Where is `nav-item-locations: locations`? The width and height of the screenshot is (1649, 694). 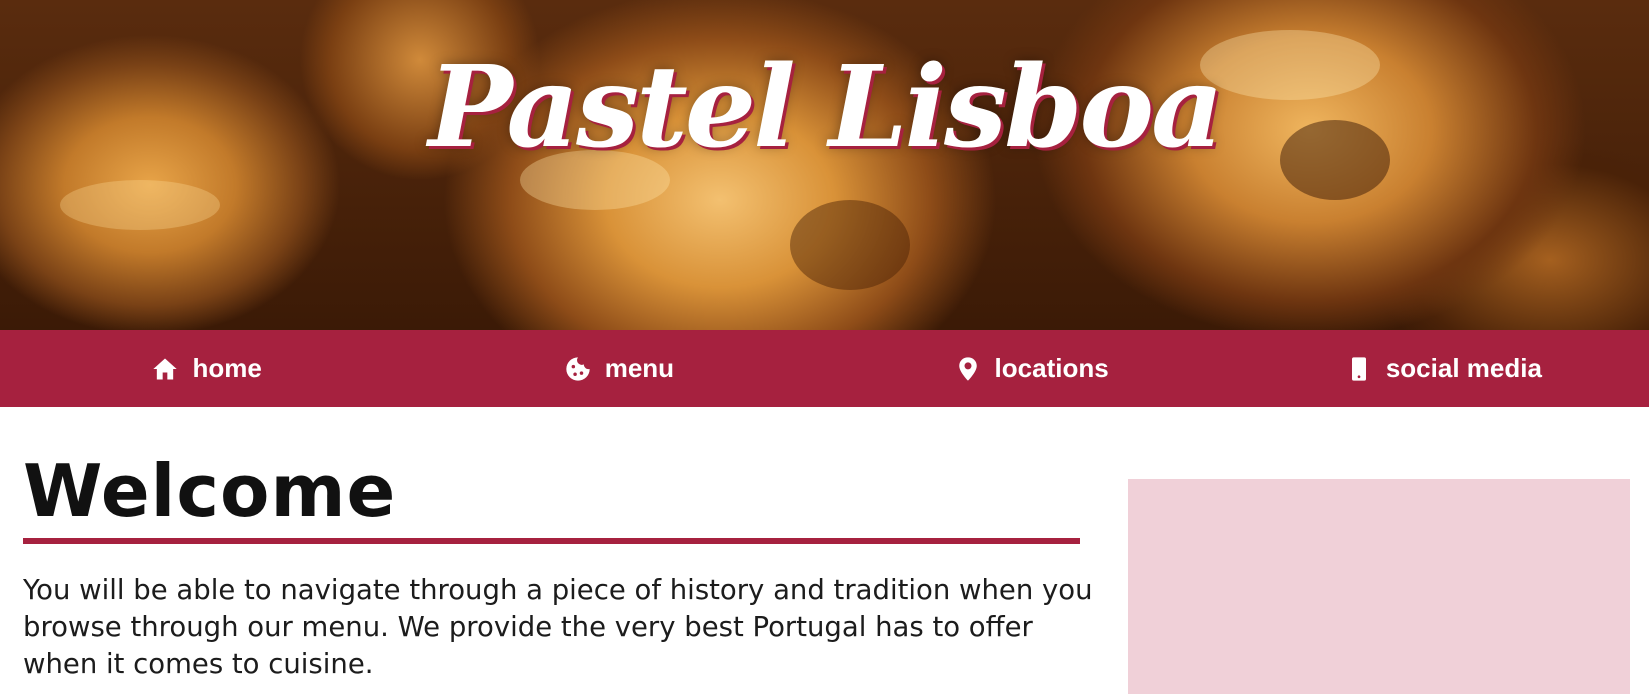
nav-item-locations: locations is located at coordinates (1031, 368).